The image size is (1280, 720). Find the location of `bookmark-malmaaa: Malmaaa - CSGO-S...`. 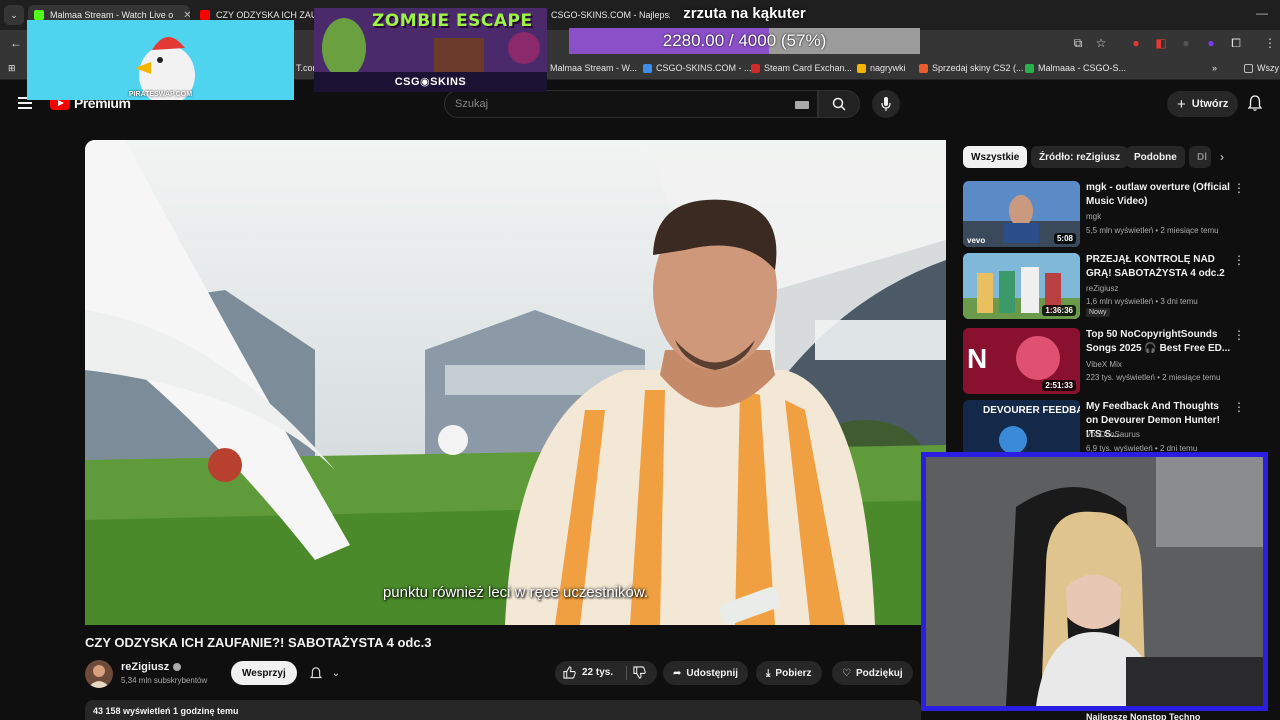

bookmark-malmaaa: Malmaaa - CSGO-S... is located at coordinates (1075, 68).